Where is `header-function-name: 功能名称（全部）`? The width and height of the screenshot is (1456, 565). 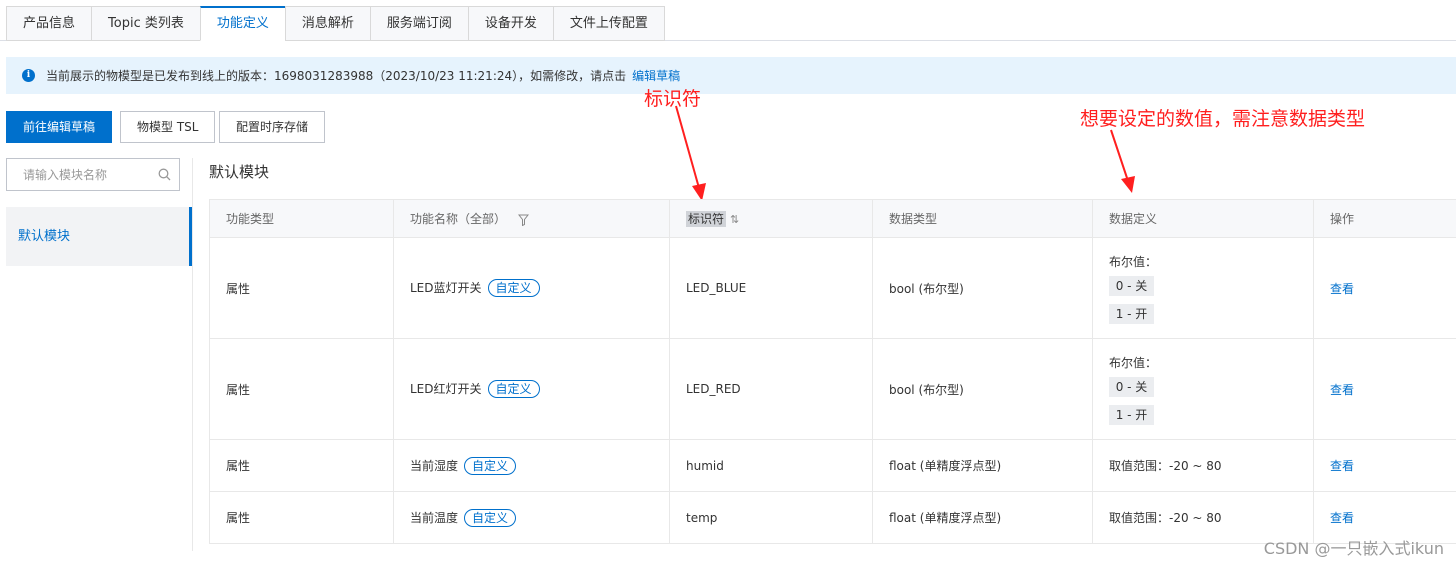
header-function-name: 功能名称（全部） is located at coordinates (531, 218).